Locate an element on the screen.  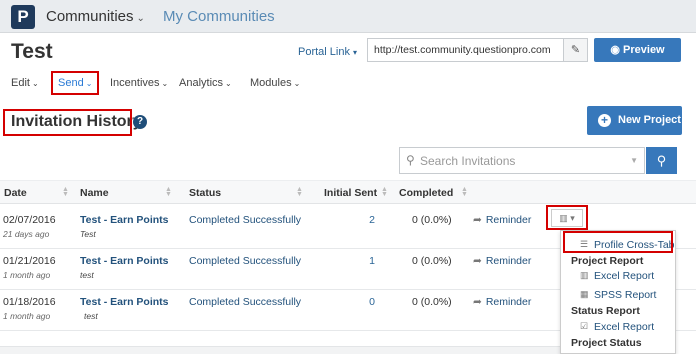
page-title: Test is located at coordinates (32, 51).